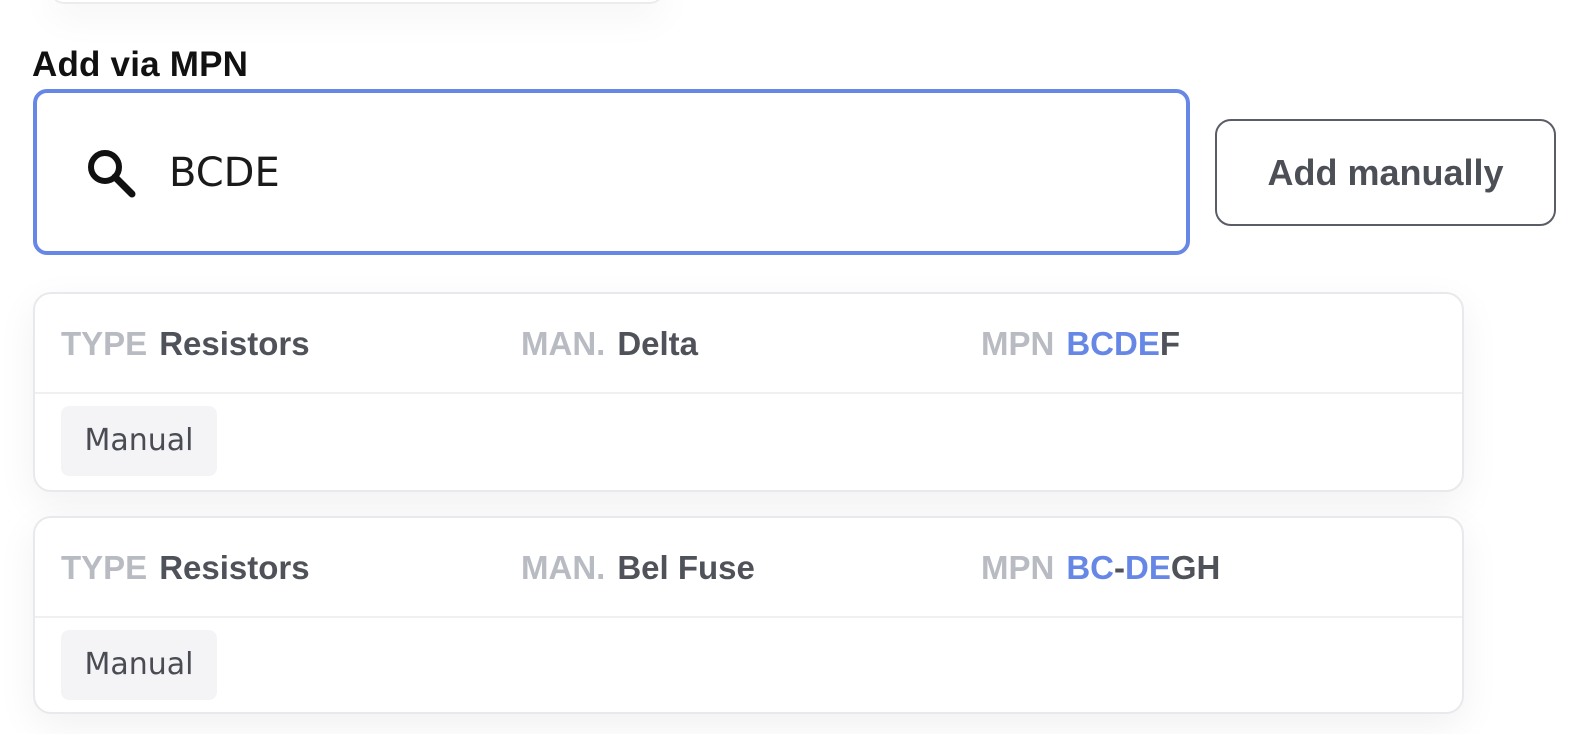 The height and width of the screenshot is (734, 1582). I want to click on add-manually-button: Add manually, so click(1385, 172).